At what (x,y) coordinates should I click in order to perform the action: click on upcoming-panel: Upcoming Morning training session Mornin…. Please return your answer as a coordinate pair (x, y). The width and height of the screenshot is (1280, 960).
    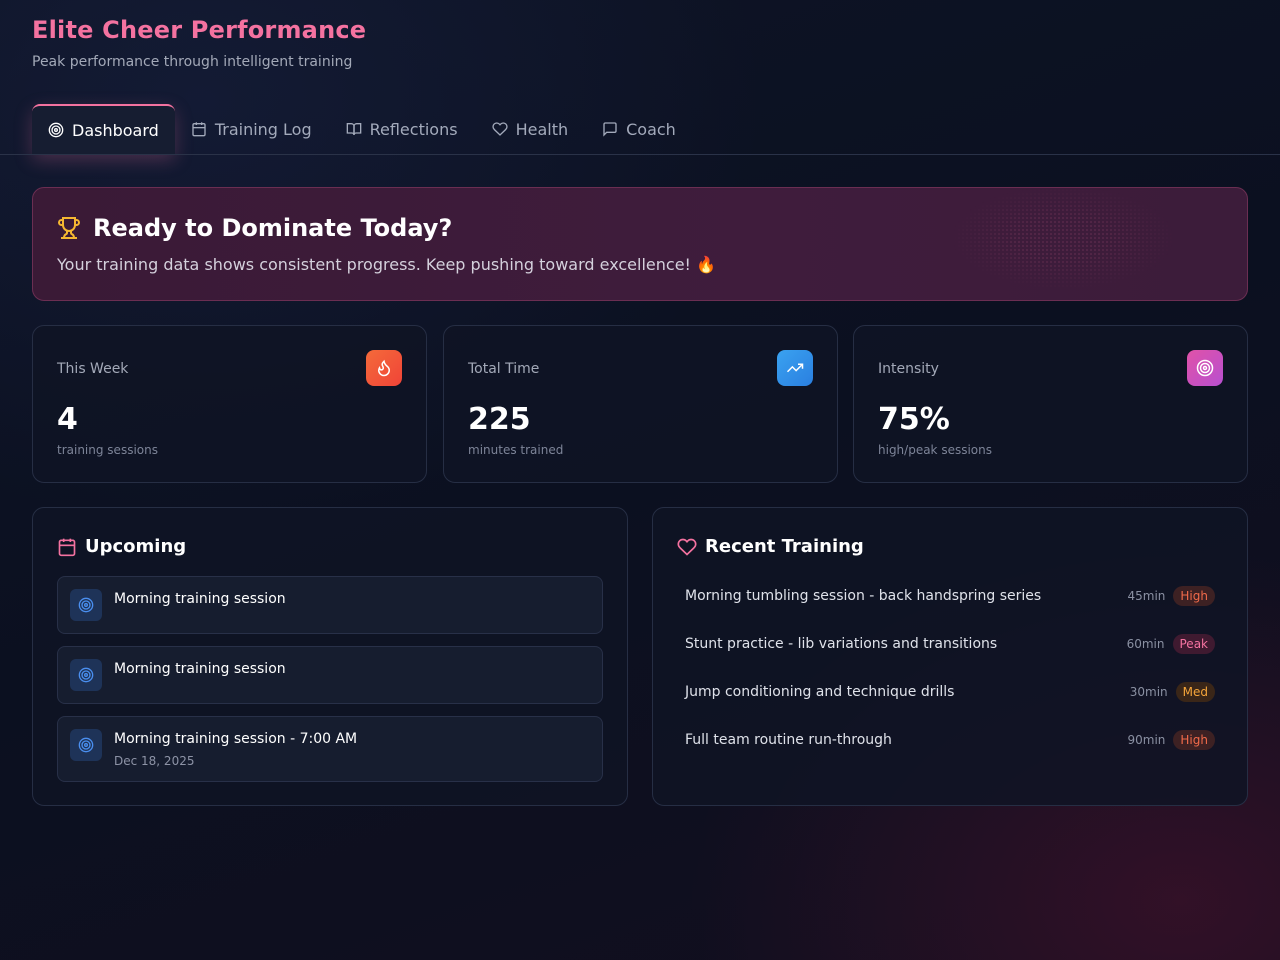
    Looking at the image, I should click on (330, 656).